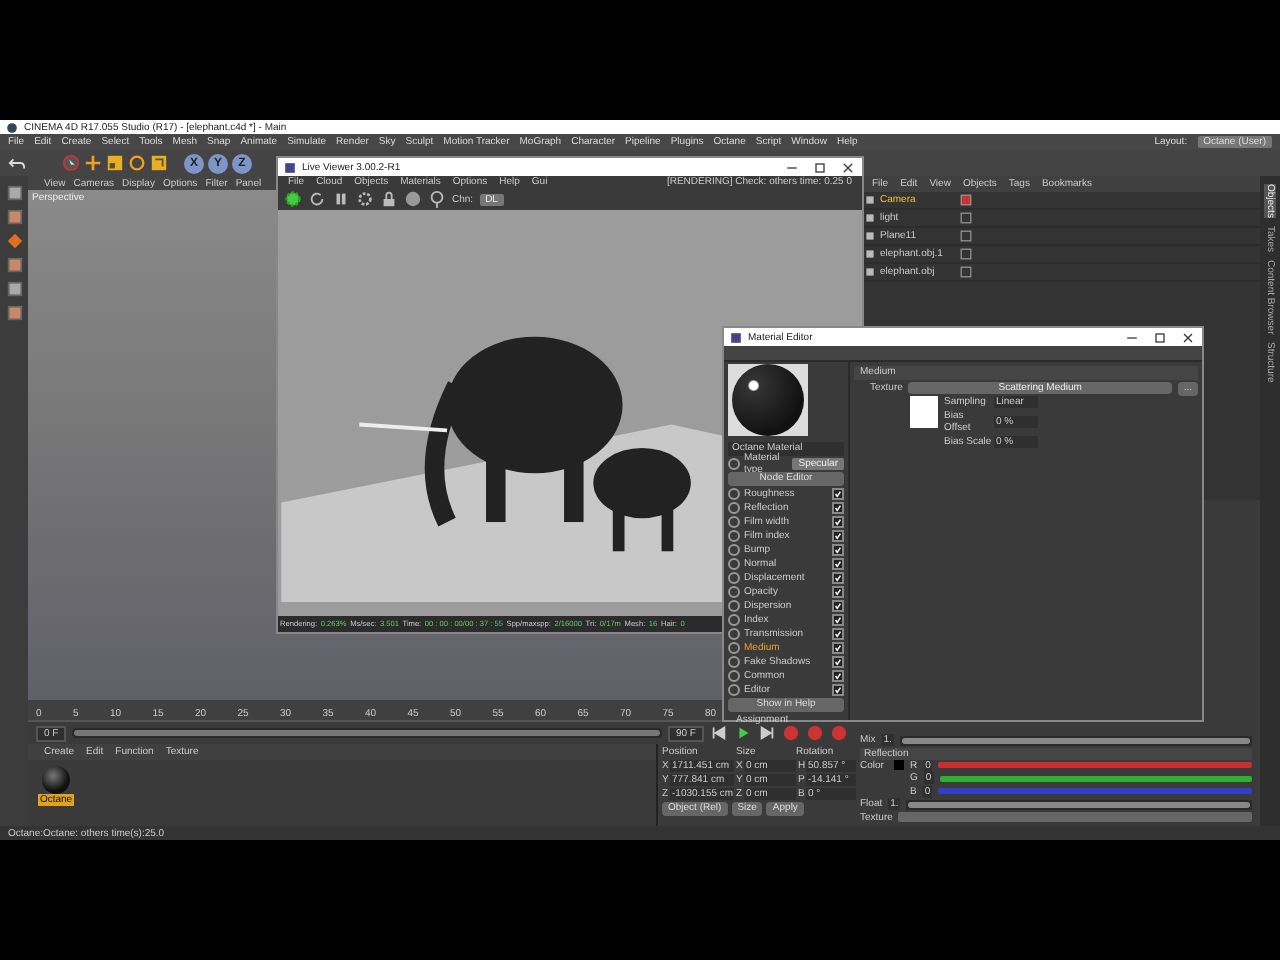 The image size is (1280, 960). Describe the element at coordinates (137, 163) in the screenshot. I see `rotate-icon` at that location.